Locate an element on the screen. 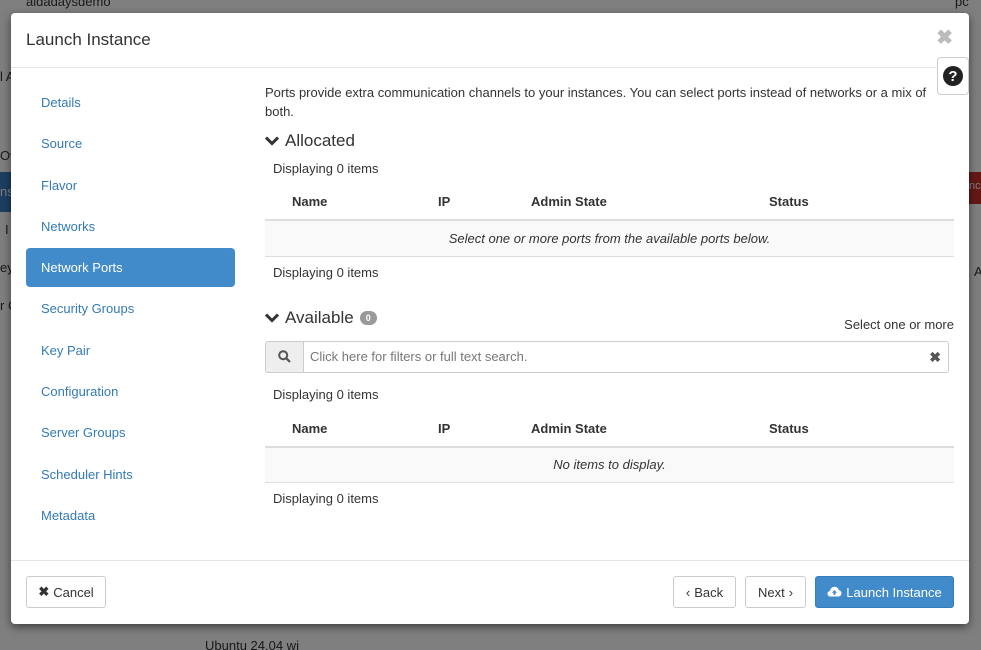  launch-label: Launch Instance is located at coordinates (894, 592).